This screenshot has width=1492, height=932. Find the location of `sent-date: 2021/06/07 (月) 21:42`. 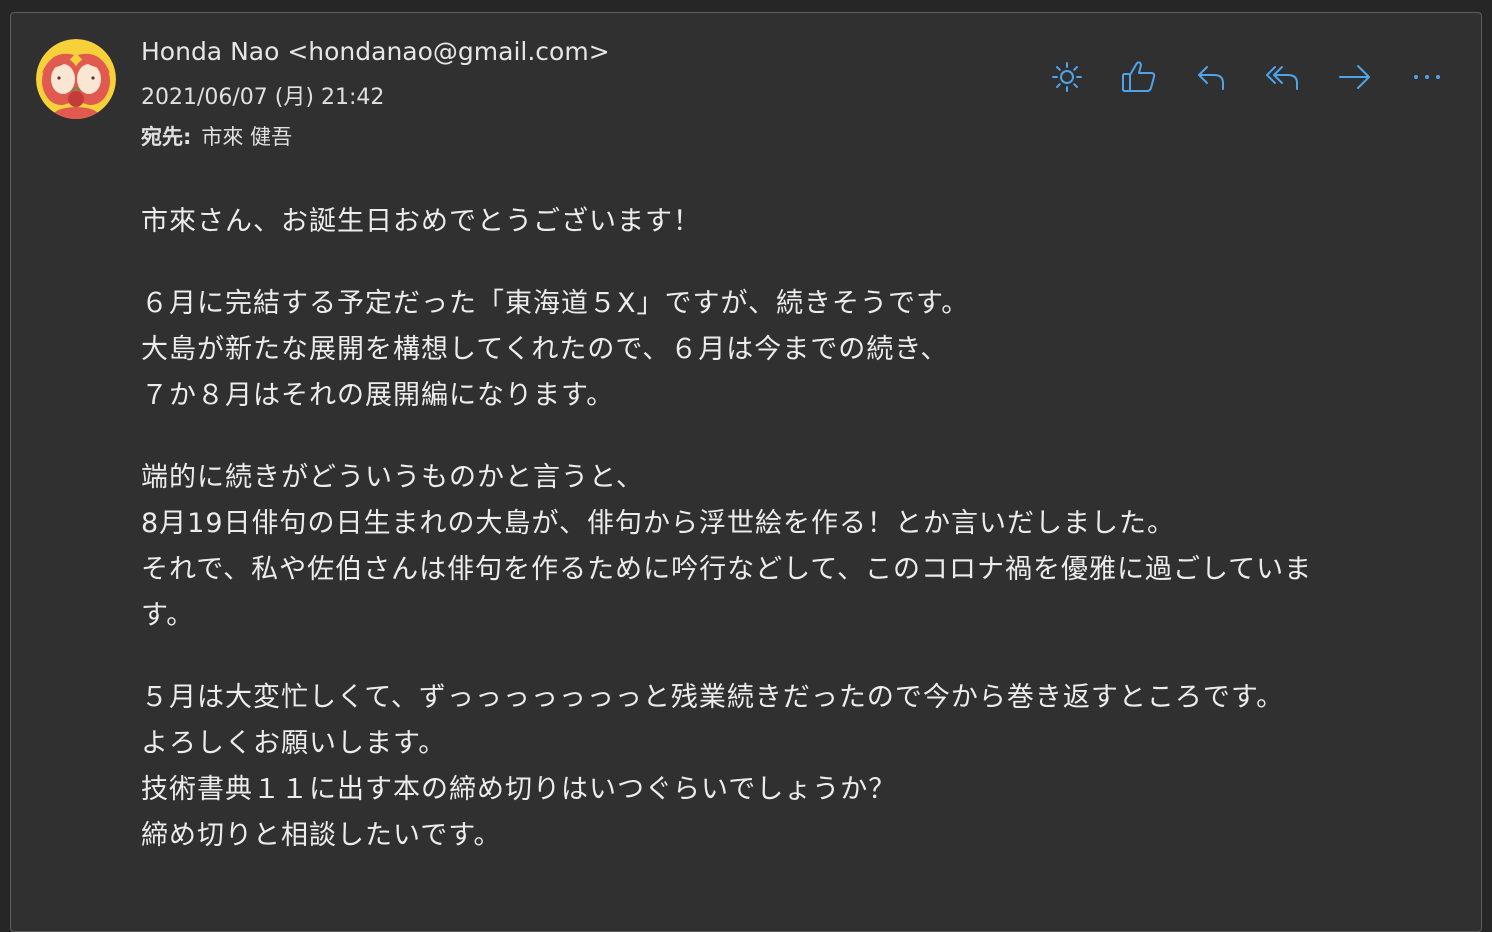

sent-date: 2021/06/07 (月) 21:42 is located at coordinates (263, 97).